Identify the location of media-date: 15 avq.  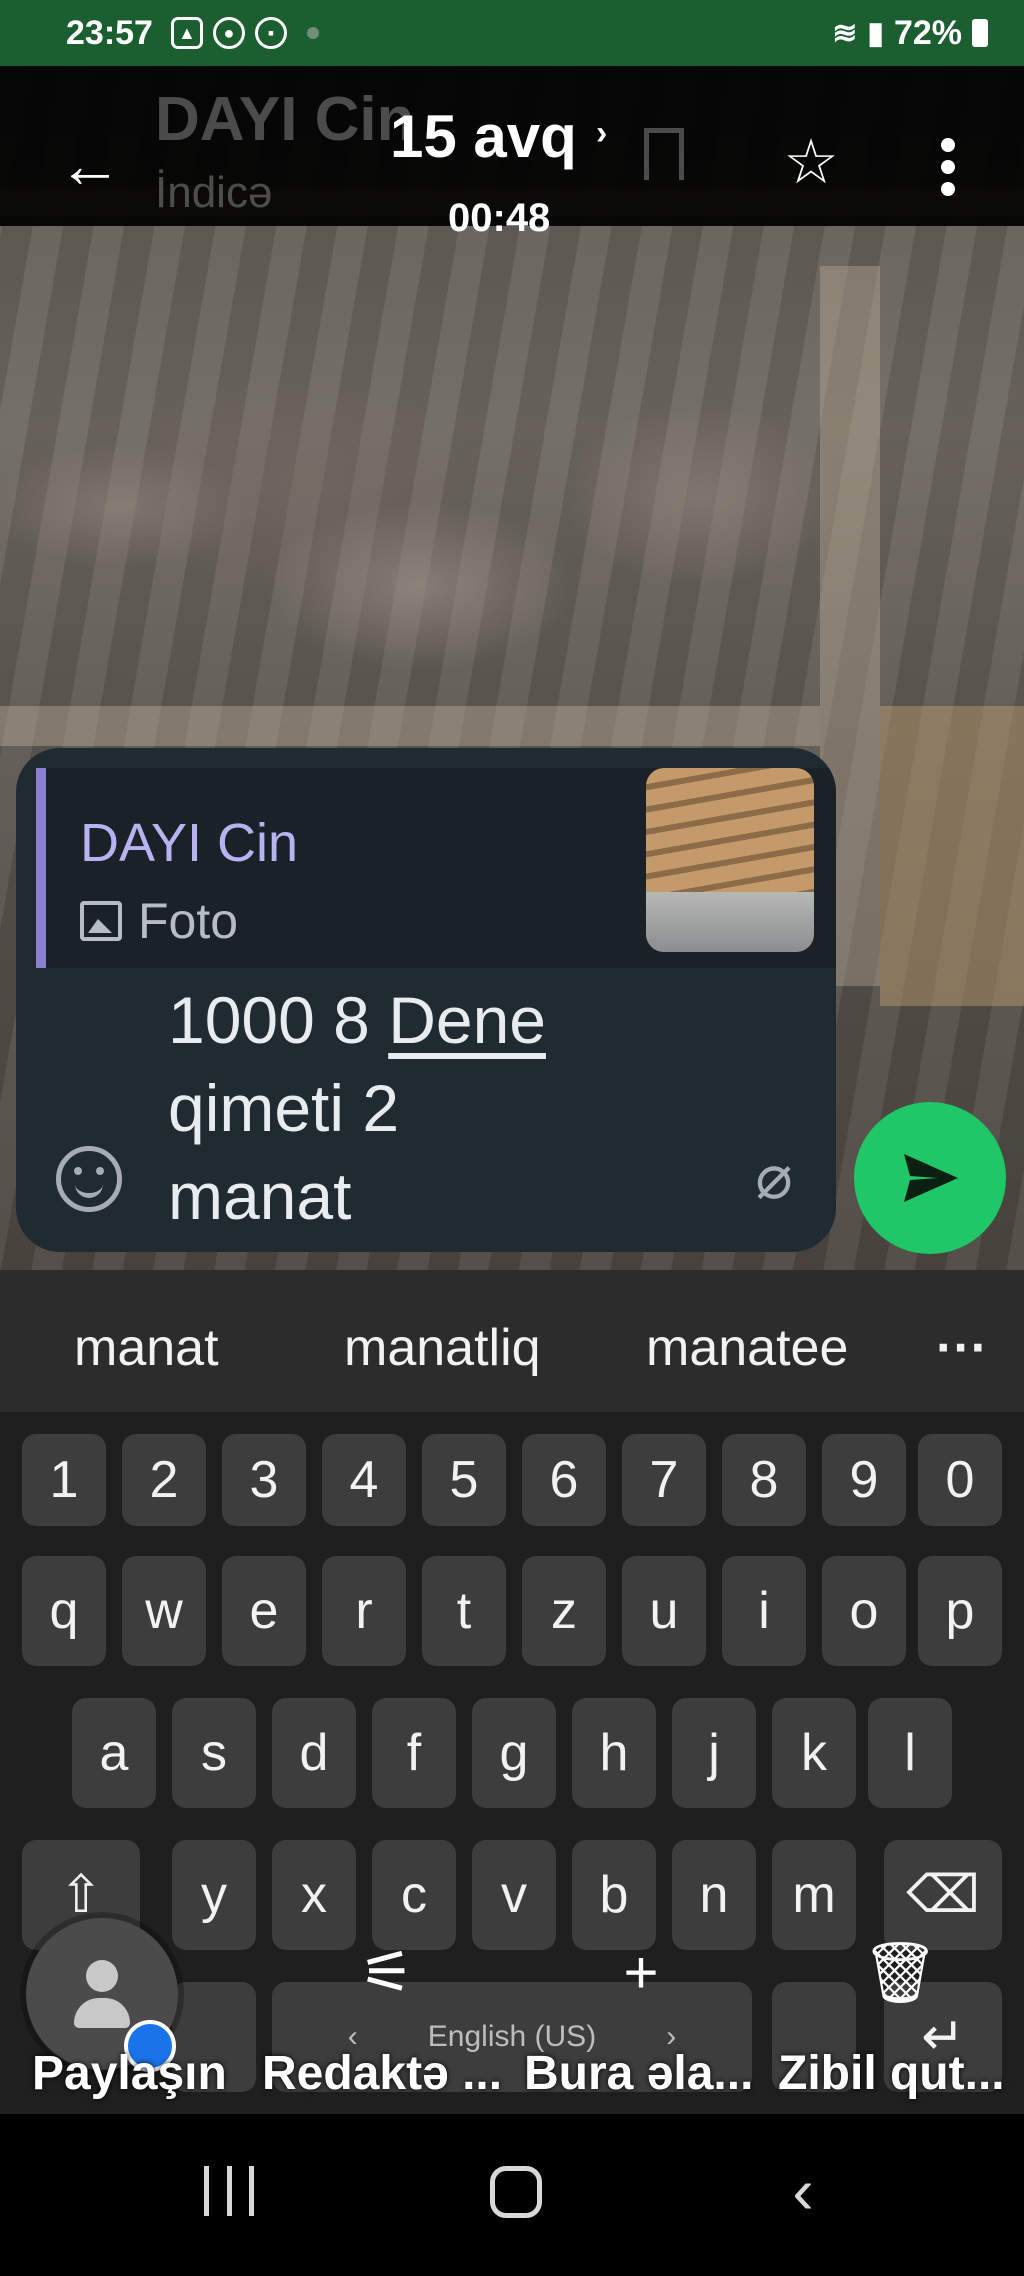
(483, 136).